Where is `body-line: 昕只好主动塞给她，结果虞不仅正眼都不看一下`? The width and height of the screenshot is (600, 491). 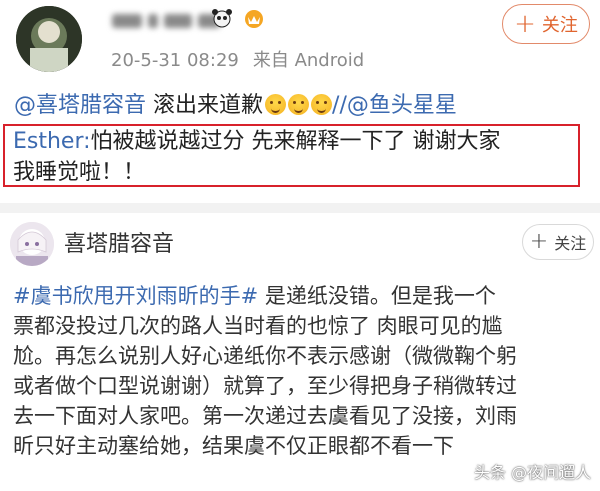 body-line: 昕只好主动塞给她，结果虞不仅正眼都不看一下 is located at coordinates (233, 446).